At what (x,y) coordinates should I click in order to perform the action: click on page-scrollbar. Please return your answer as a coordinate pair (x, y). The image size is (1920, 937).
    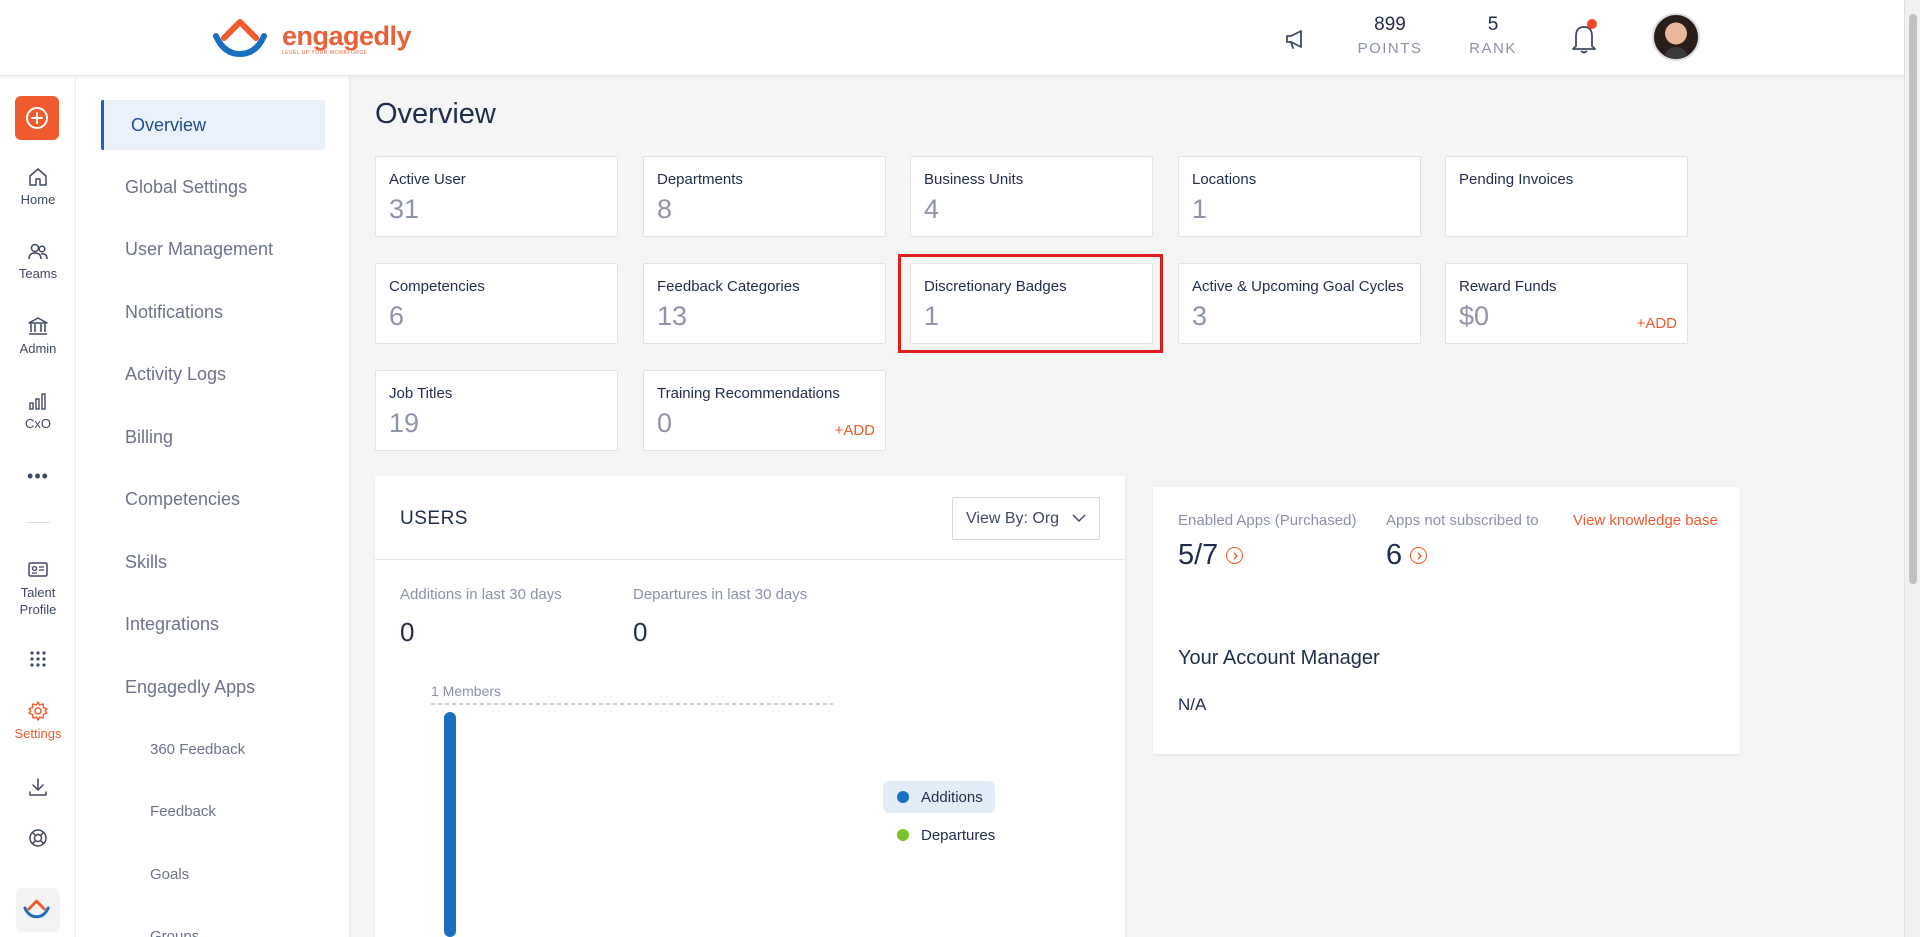
    Looking at the image, I should click on (1912, 468).